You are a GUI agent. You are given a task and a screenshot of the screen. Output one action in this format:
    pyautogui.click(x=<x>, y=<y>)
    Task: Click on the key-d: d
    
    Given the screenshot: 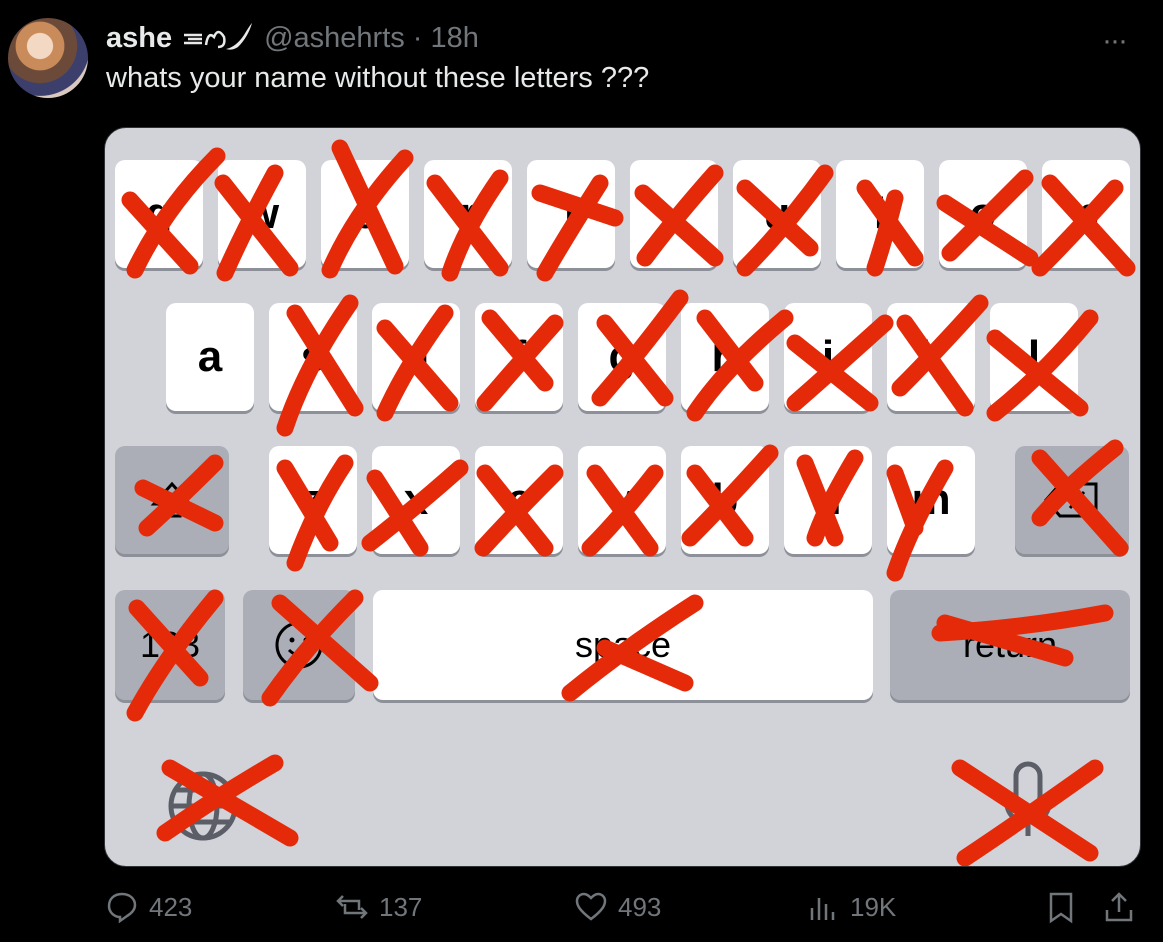 What is the action you would take?
    pyautogui.click(x=416, y=357)
    